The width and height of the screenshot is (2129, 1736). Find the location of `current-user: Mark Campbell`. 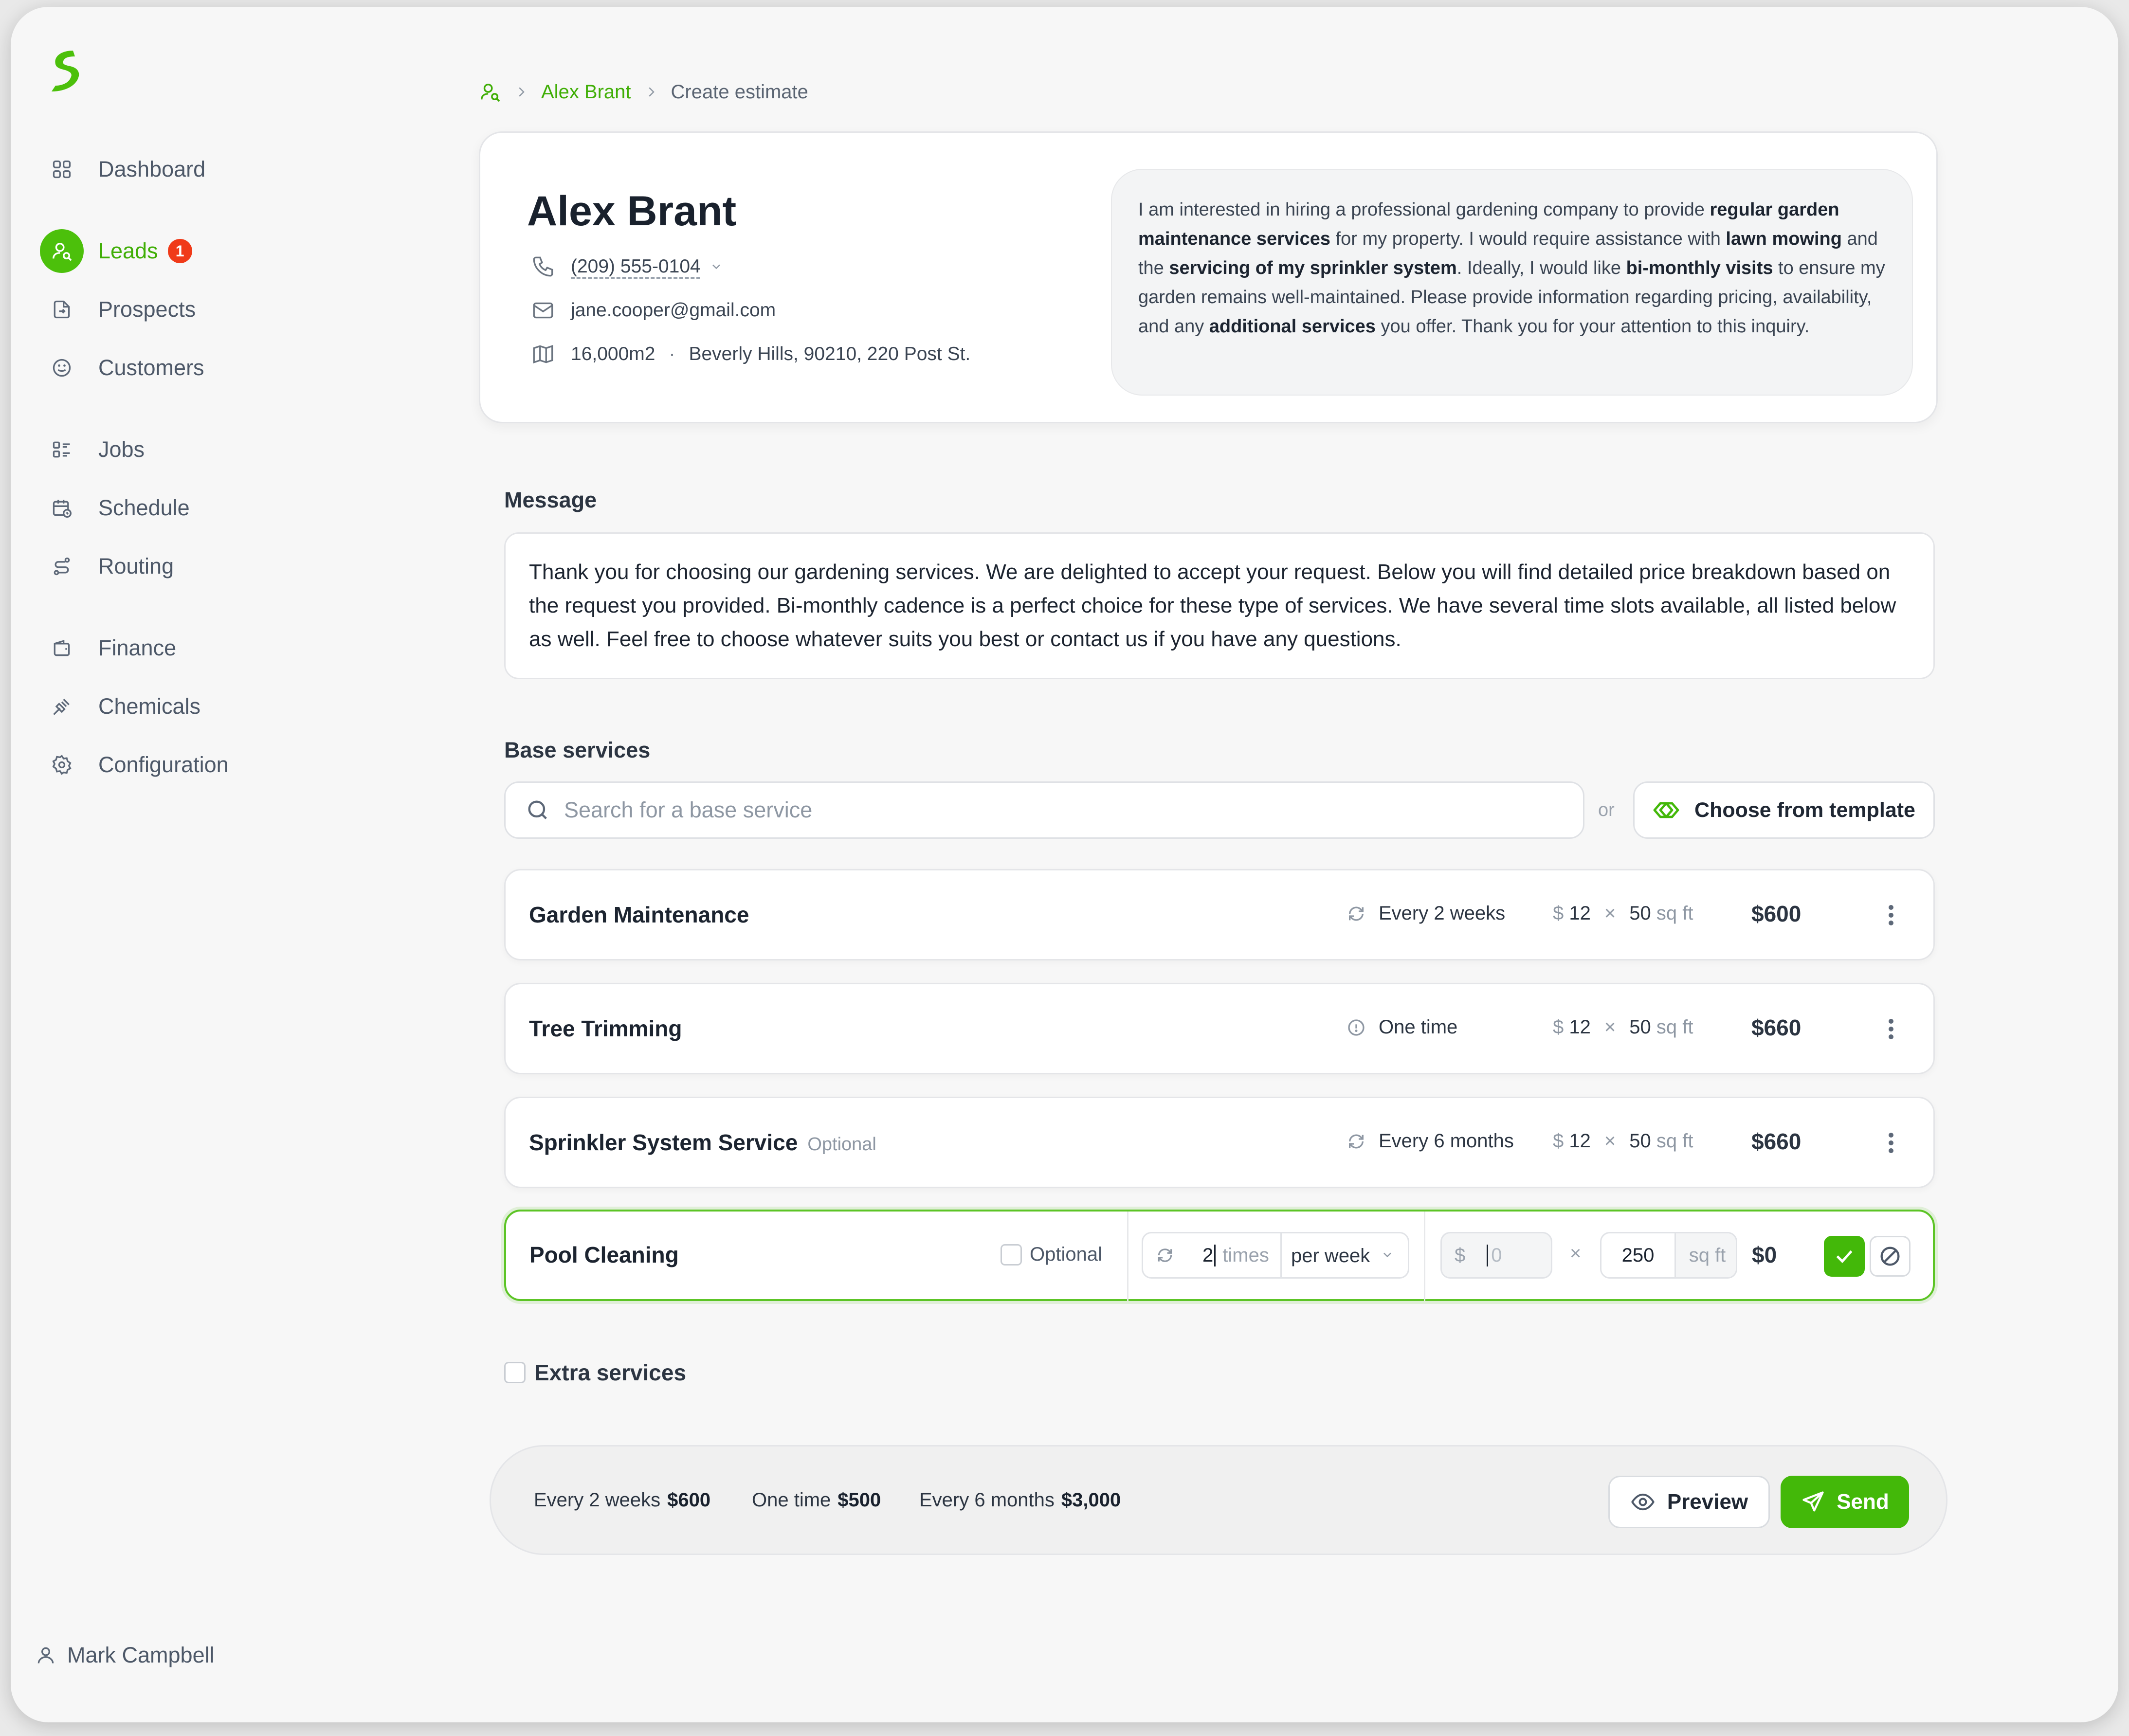

current-user: Mark Campbell is located at coordinates (125, 1656).